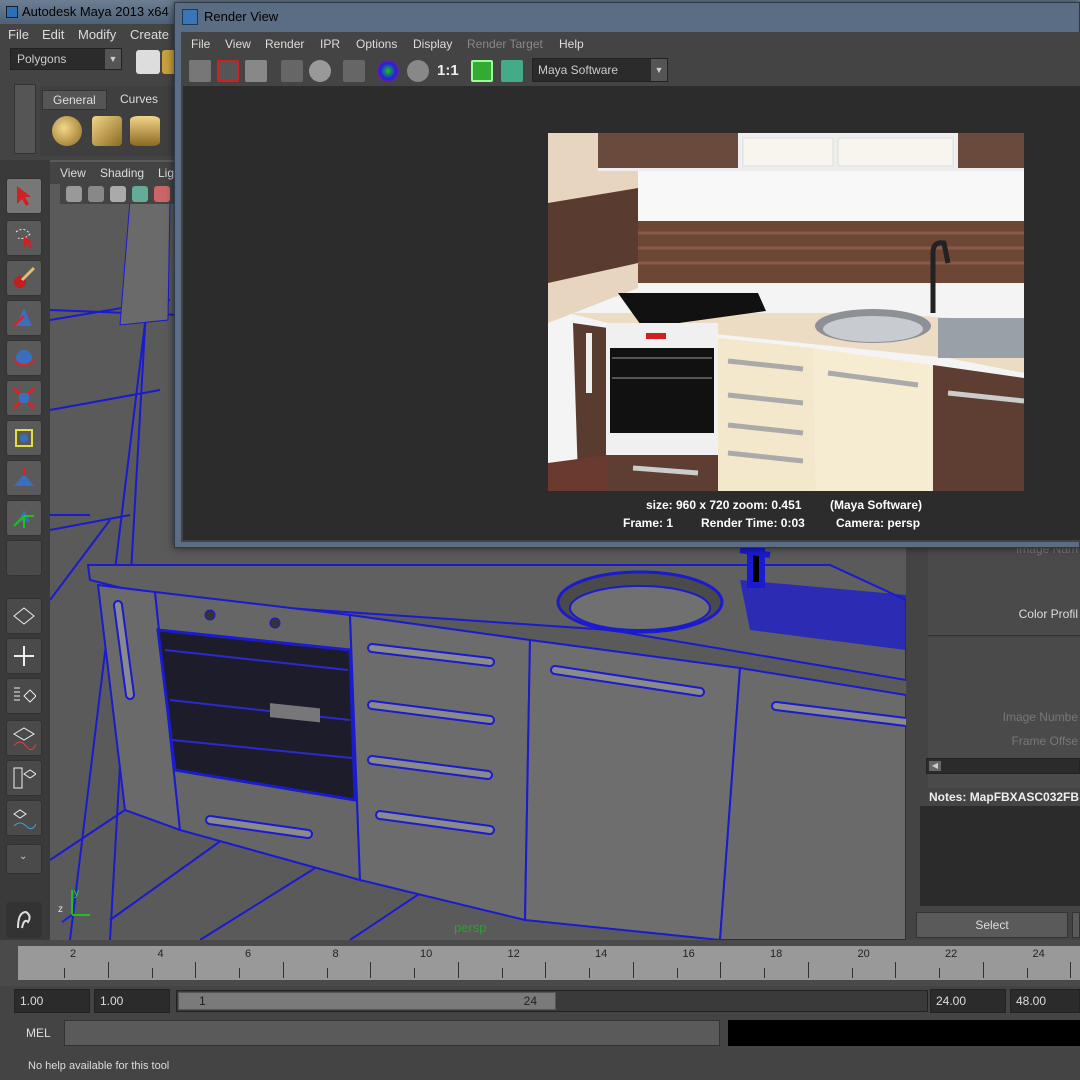 The image size is (1080, 1080). I want to click on four-pane-layout, so click(24, 656).